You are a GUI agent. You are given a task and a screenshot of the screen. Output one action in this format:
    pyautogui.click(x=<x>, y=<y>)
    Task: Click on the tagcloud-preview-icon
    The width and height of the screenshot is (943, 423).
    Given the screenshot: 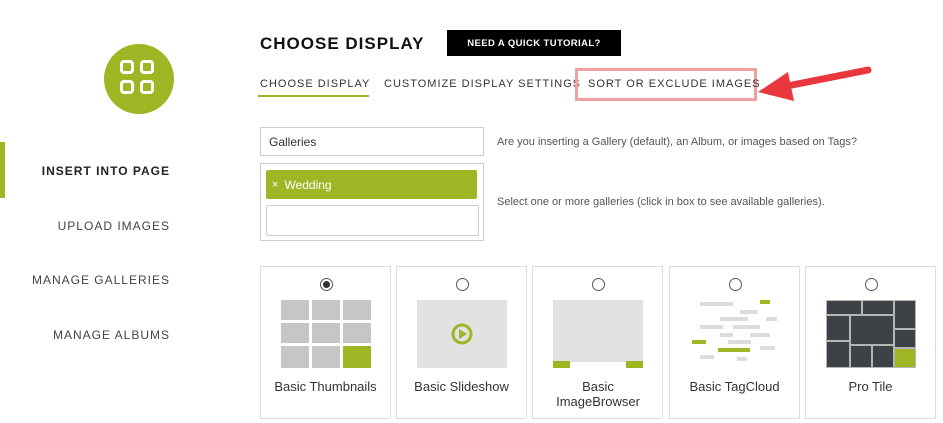 What is the action you would take?
    pyautogui.click(x=734, y=330)
    